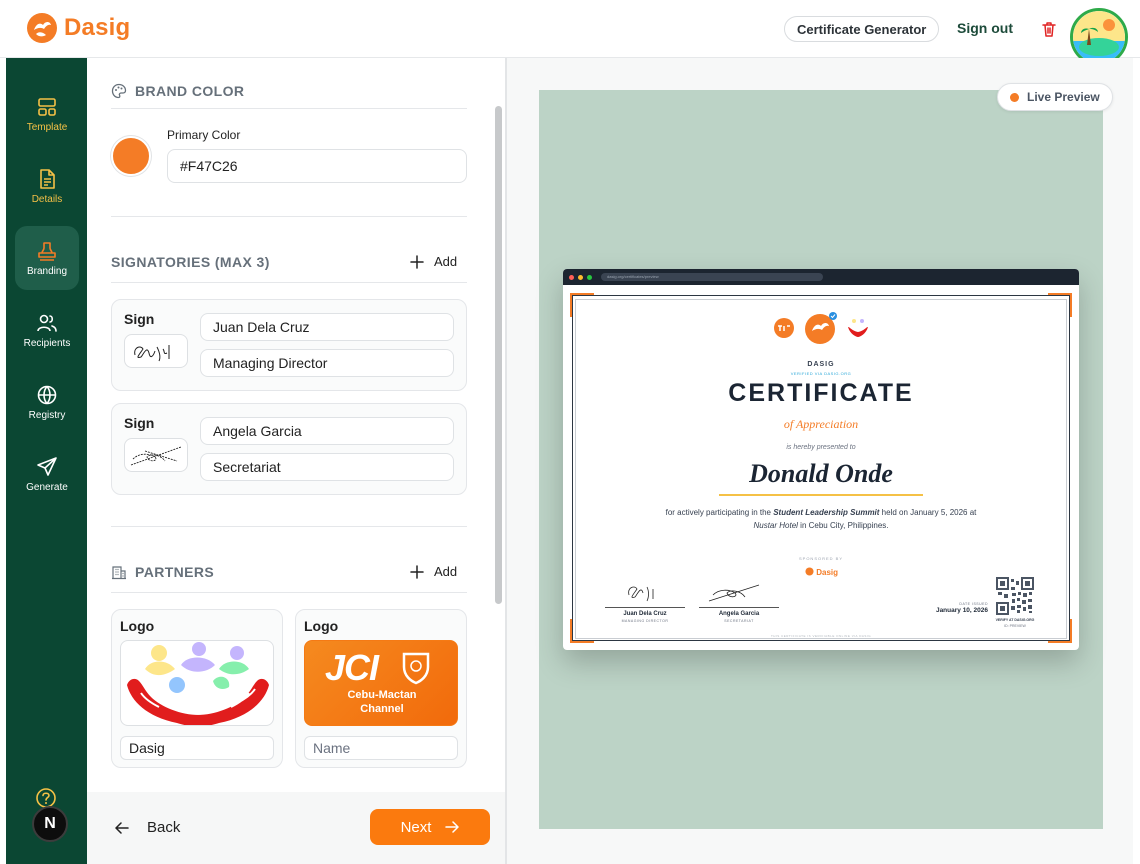  I want to click on browser-bar: dasig.org/certificates/preview, so click(821, 277).